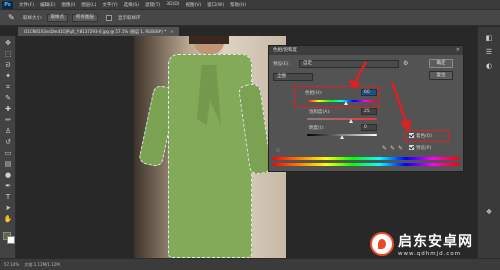 The image size is (500, 270). Describe the element at coordinates (351, 121) in the screenshot. I see `saturation-slider-thumb` at that location.